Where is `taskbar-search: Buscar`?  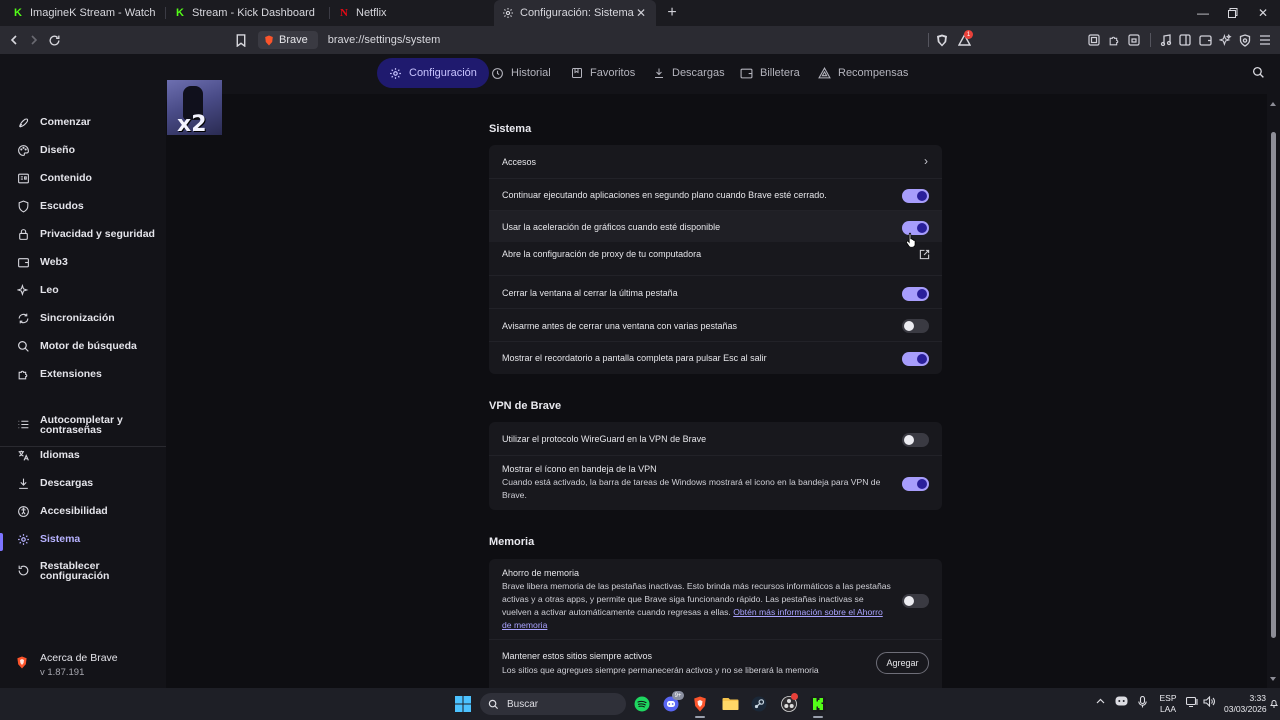 taskbar-search: Buscar is located at coordinates (553, 704).